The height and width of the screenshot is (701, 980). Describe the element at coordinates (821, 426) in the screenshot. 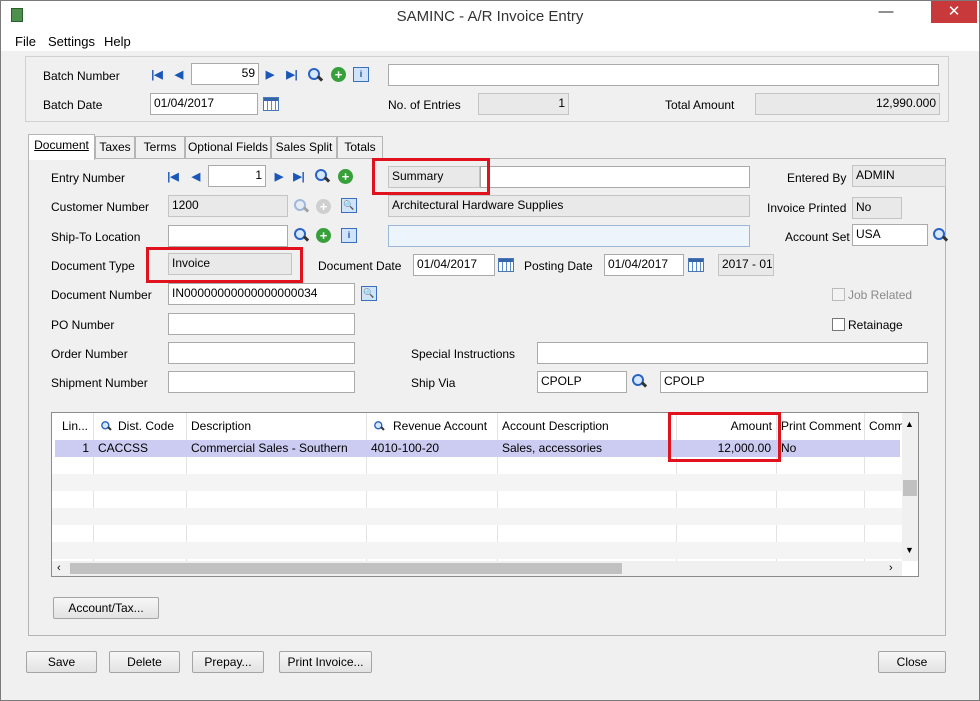

I see `column-header-print-comment: Print Comment` at that location.